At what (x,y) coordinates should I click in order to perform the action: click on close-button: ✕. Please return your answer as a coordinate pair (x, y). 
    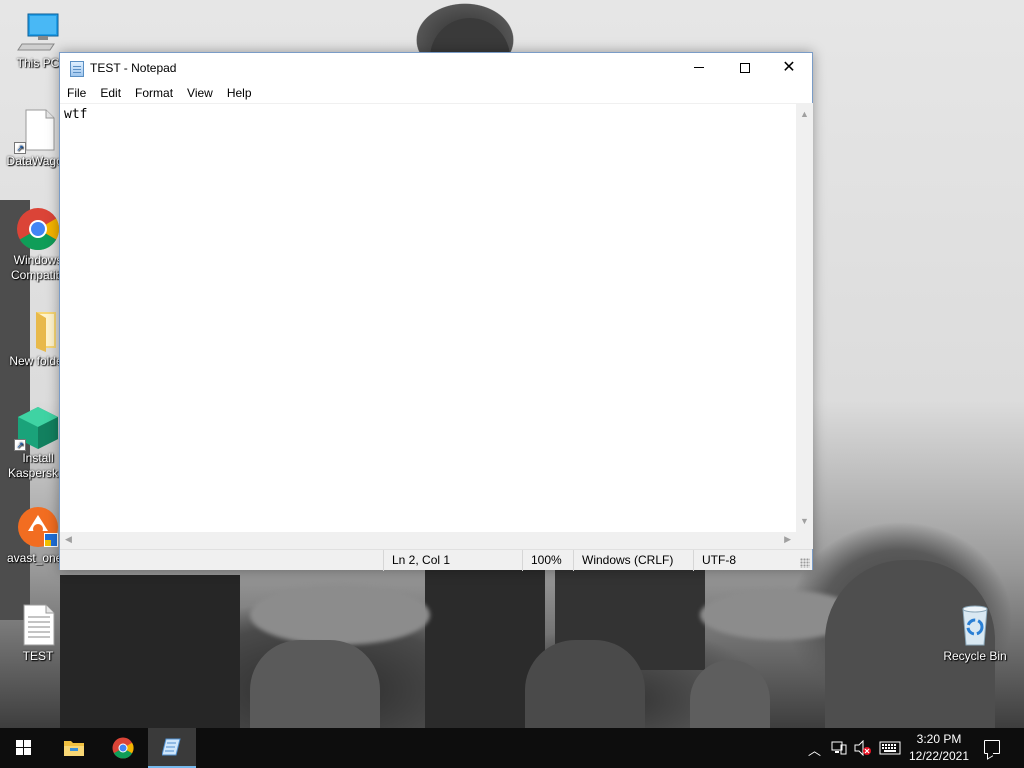
    Looking at the image, I should click on (789, 68).